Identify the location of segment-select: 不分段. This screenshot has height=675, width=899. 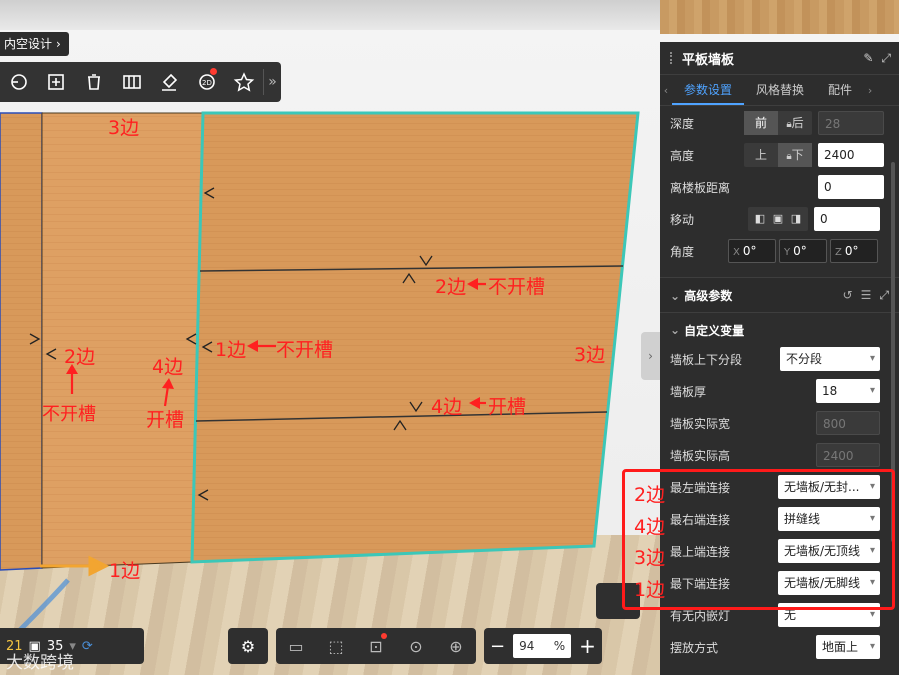
(830, 359).